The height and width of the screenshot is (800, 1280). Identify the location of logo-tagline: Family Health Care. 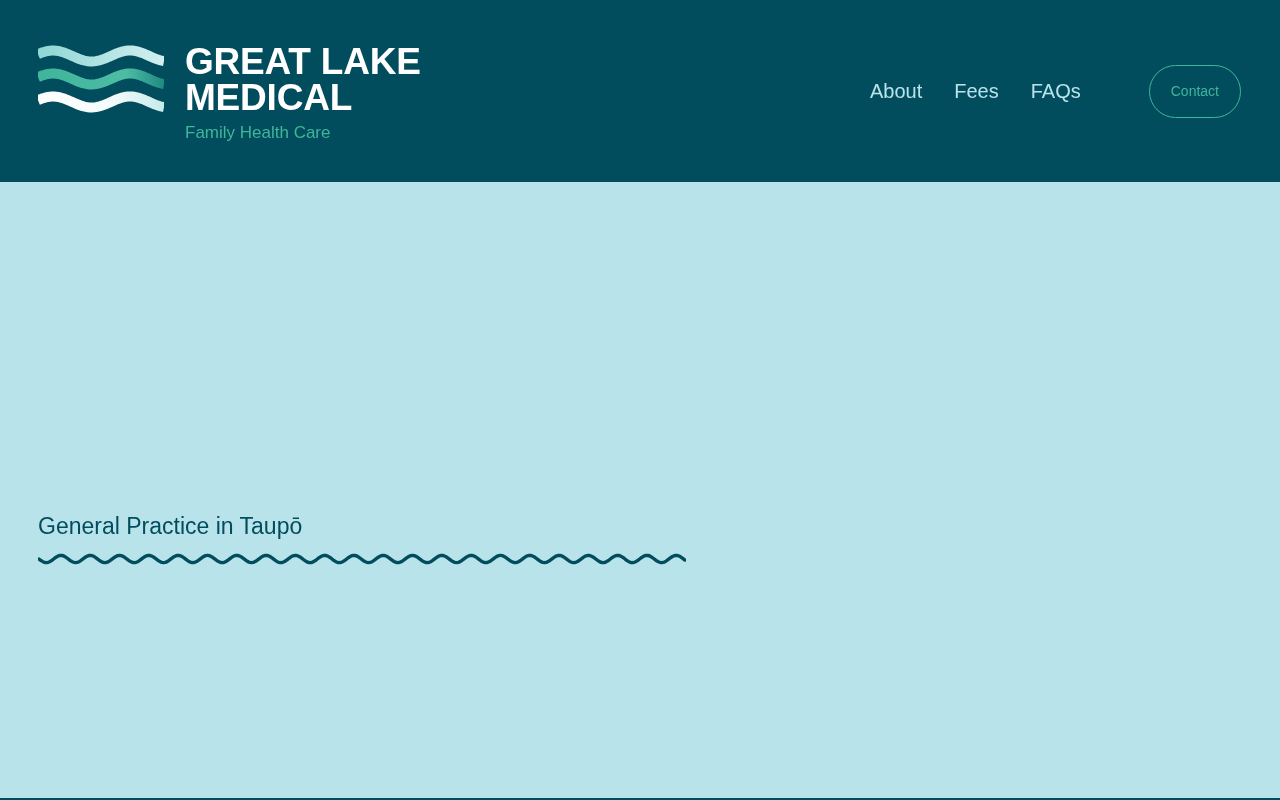
(258, 133).